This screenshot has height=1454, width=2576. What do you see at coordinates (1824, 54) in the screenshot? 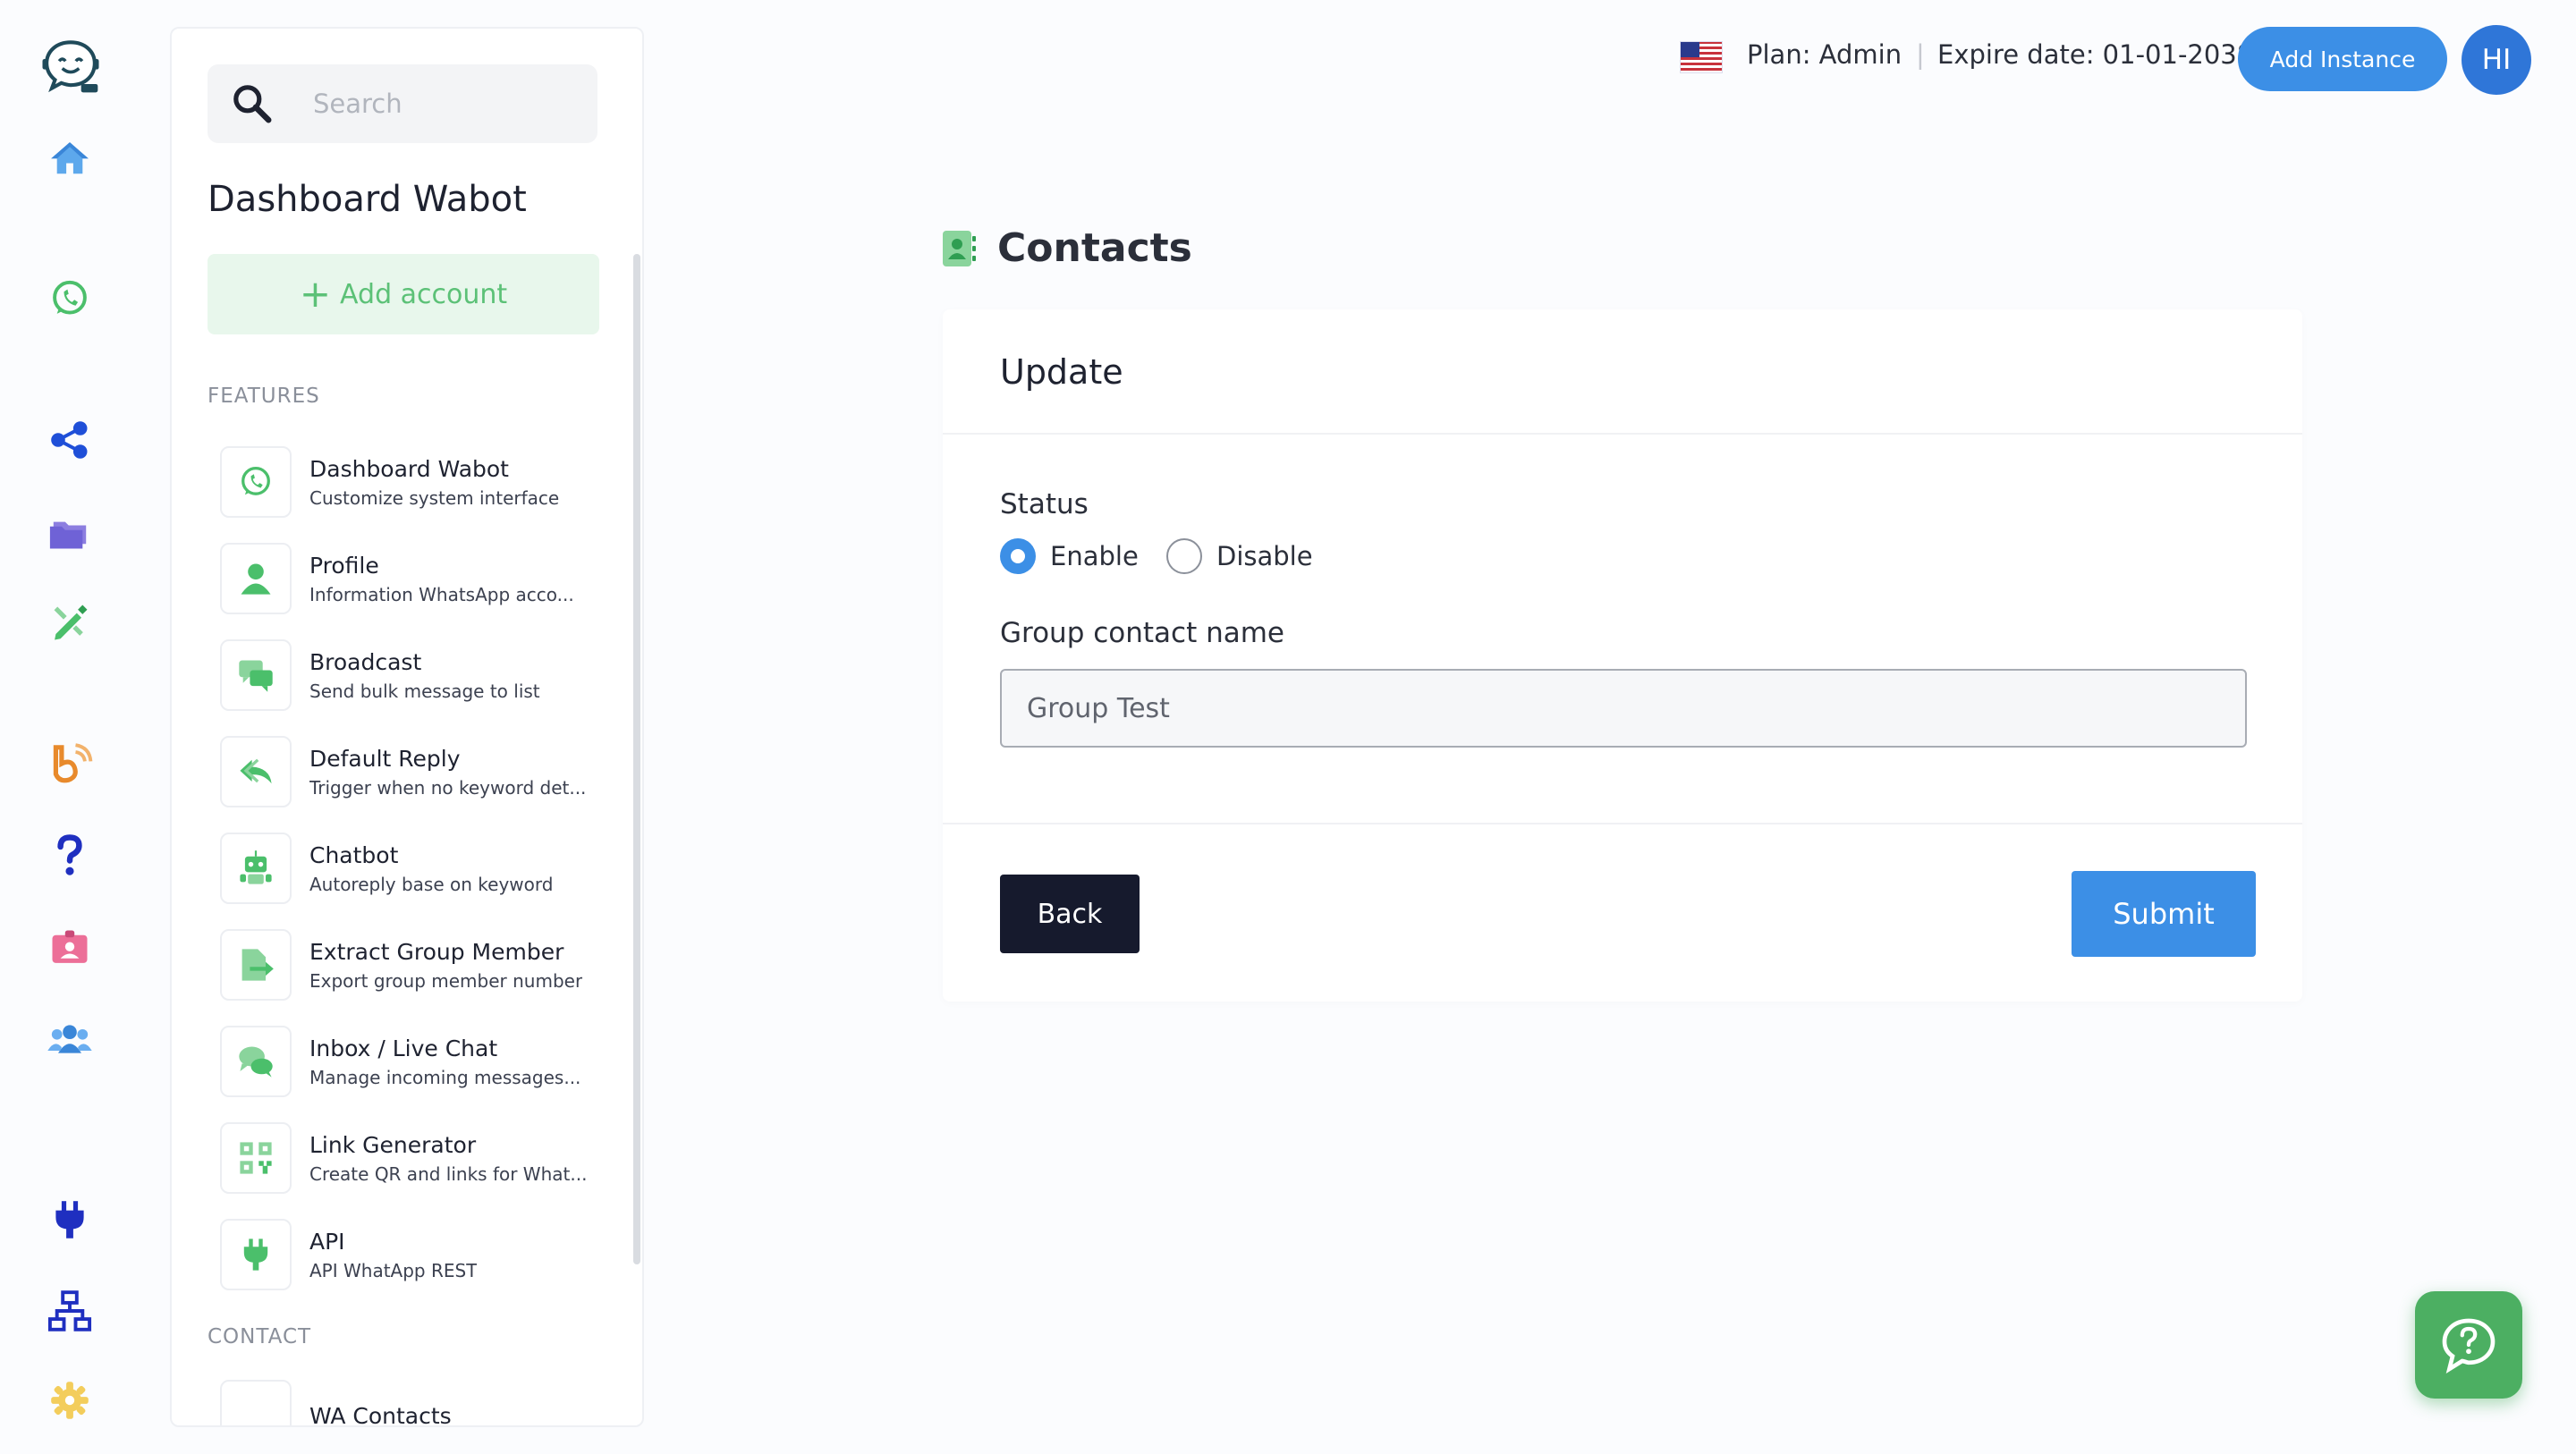
I see `plan-text: Plan: Admin` at bounding box center [1824, 54].